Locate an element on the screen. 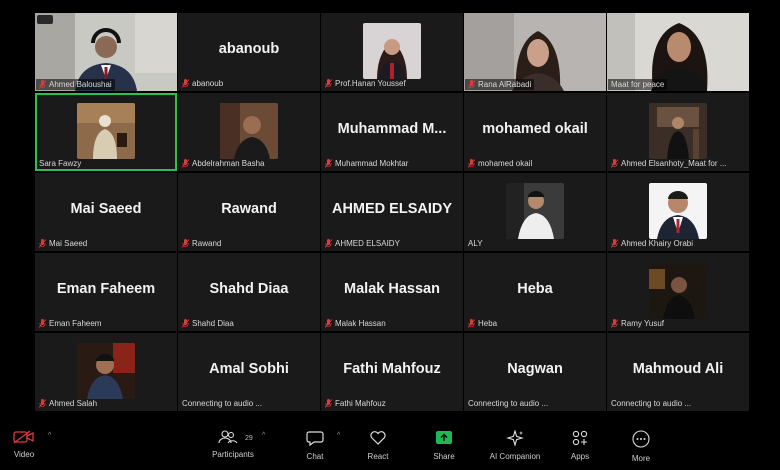 Image resolution: width=780 pixels, height=470 pixels. share-screen-icon is located at coordinates (444, 437).